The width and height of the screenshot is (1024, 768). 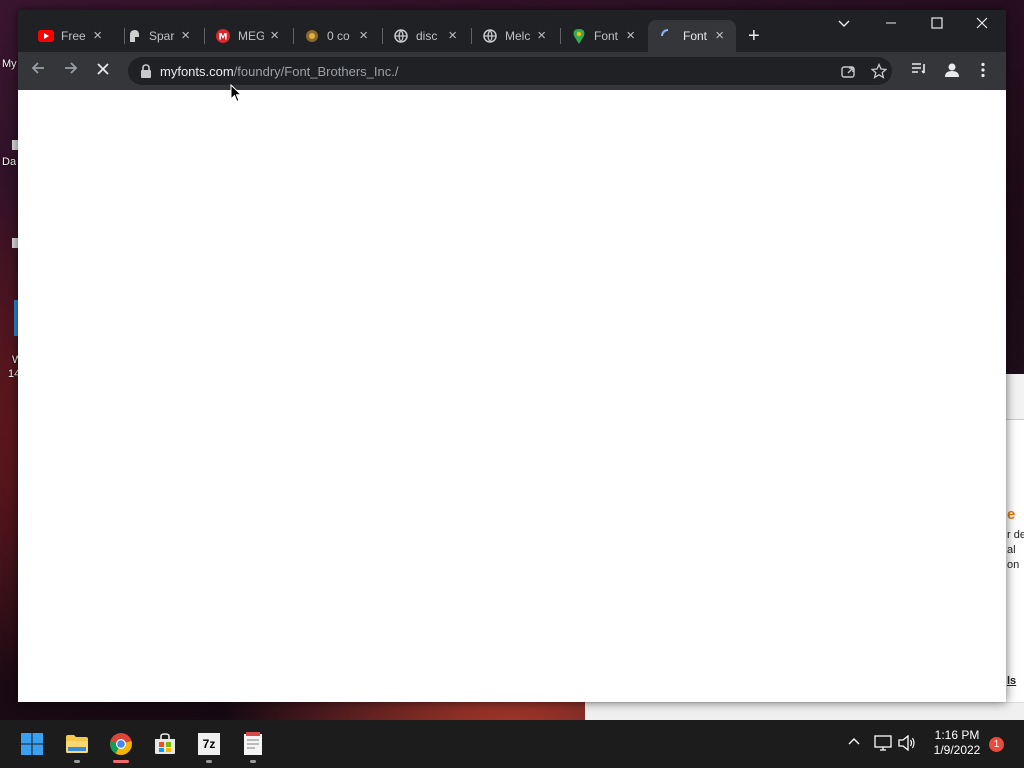 I want to click on new-tab-button: +, so click(x=754, y=36).